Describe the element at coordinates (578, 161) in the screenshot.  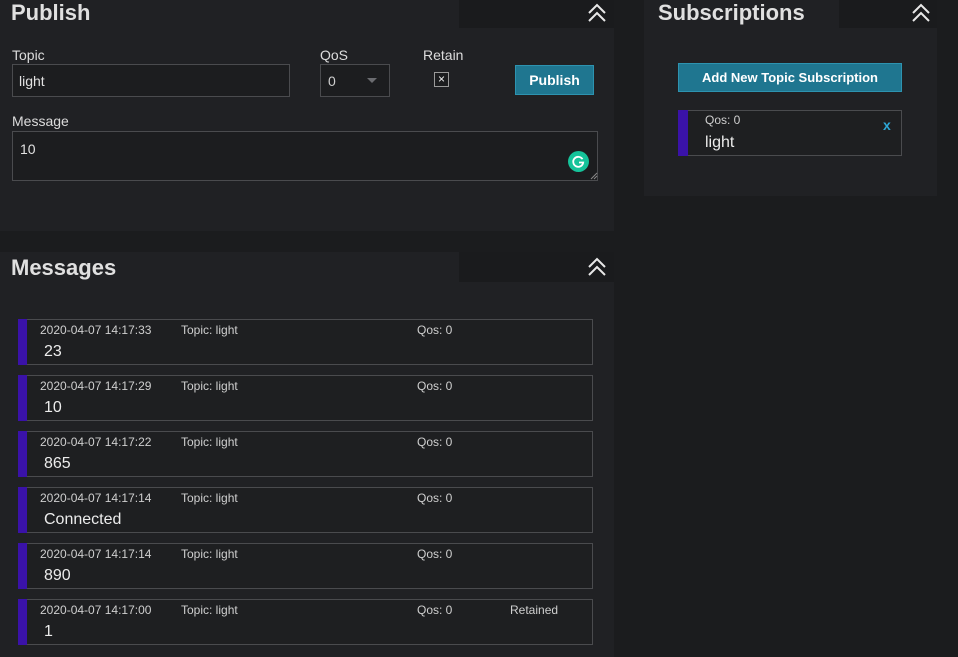
I see `grammarly-icon` at that location.